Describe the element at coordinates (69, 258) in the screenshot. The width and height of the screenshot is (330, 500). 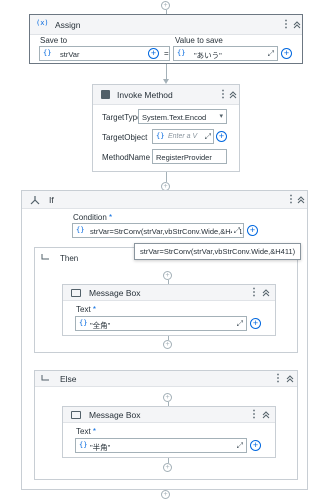
I see `then-title: Then` at that location.